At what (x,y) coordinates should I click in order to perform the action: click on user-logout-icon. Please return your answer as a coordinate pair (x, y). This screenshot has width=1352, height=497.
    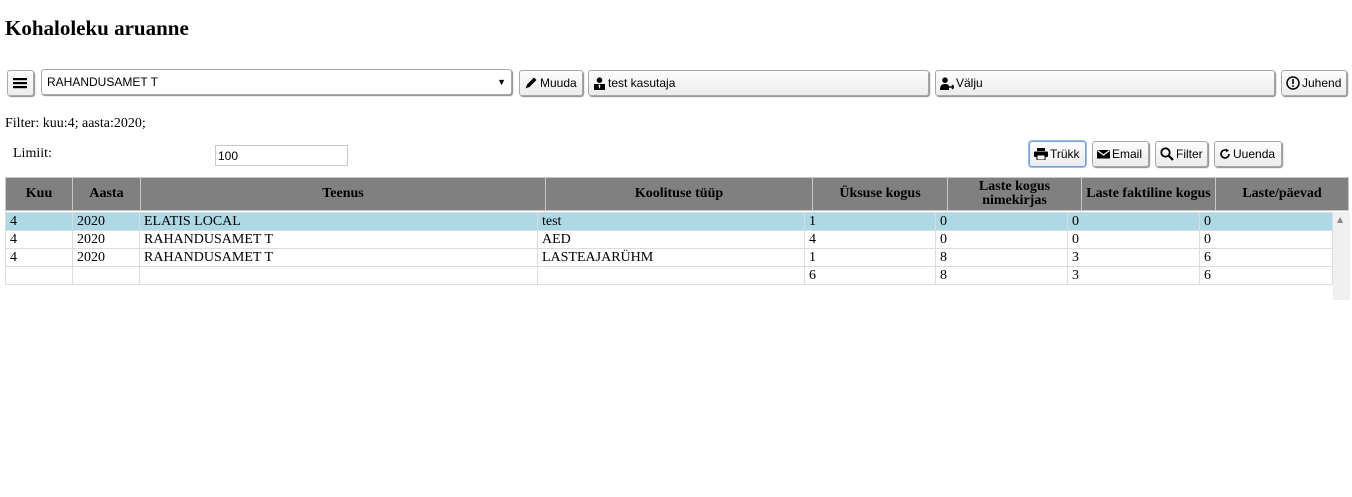
    Looking at the image, I should click on (947, 83).